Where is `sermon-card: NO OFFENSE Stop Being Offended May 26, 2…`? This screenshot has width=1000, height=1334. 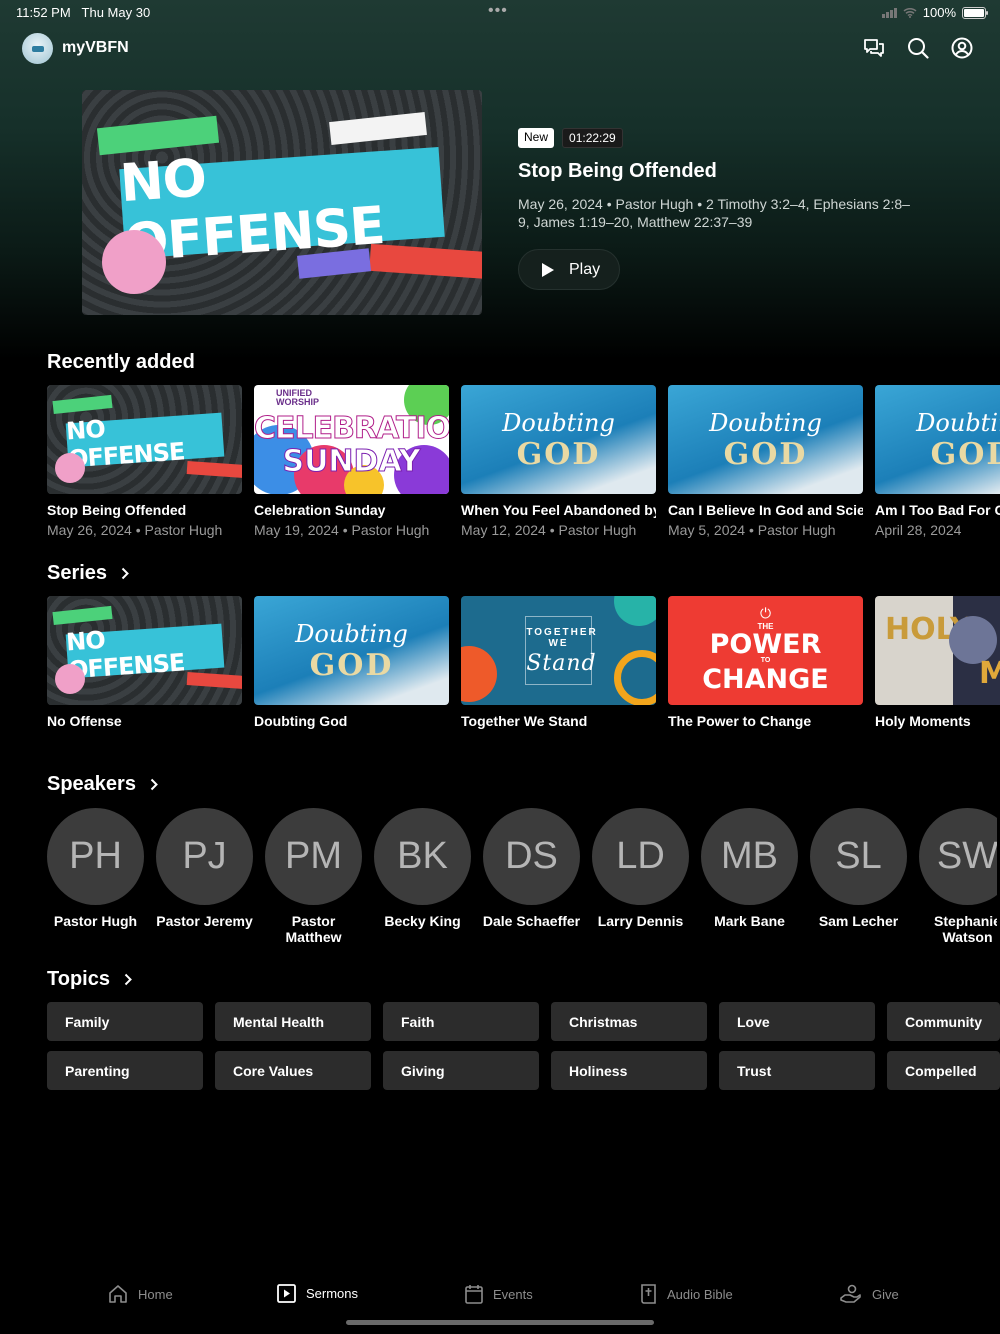
sermon-card: NO OFFENSE Stop Being Offended May 26, 2… is located at coordinates (144, 461).